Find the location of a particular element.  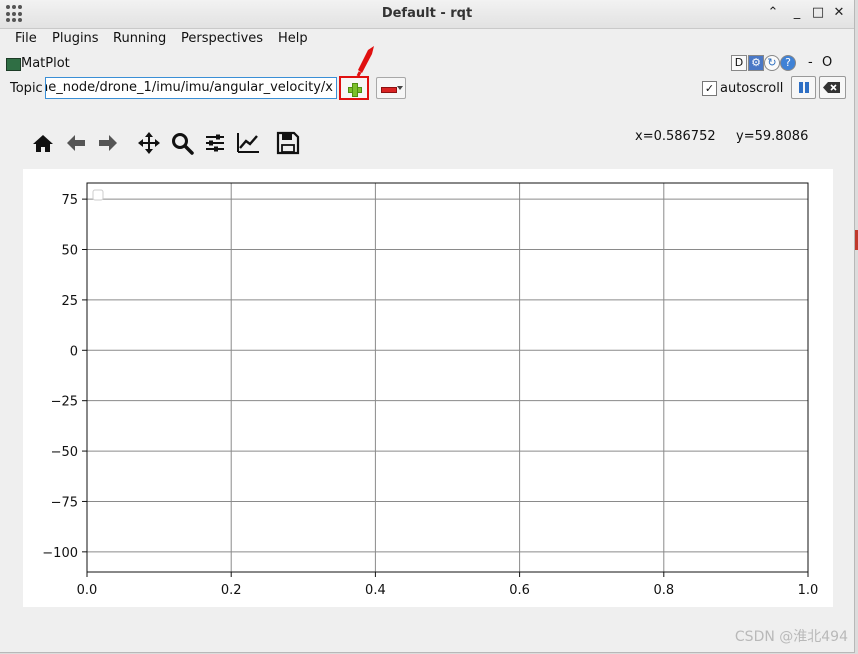

x-tick-label: 0.4 is located at coordinates (375, 590).